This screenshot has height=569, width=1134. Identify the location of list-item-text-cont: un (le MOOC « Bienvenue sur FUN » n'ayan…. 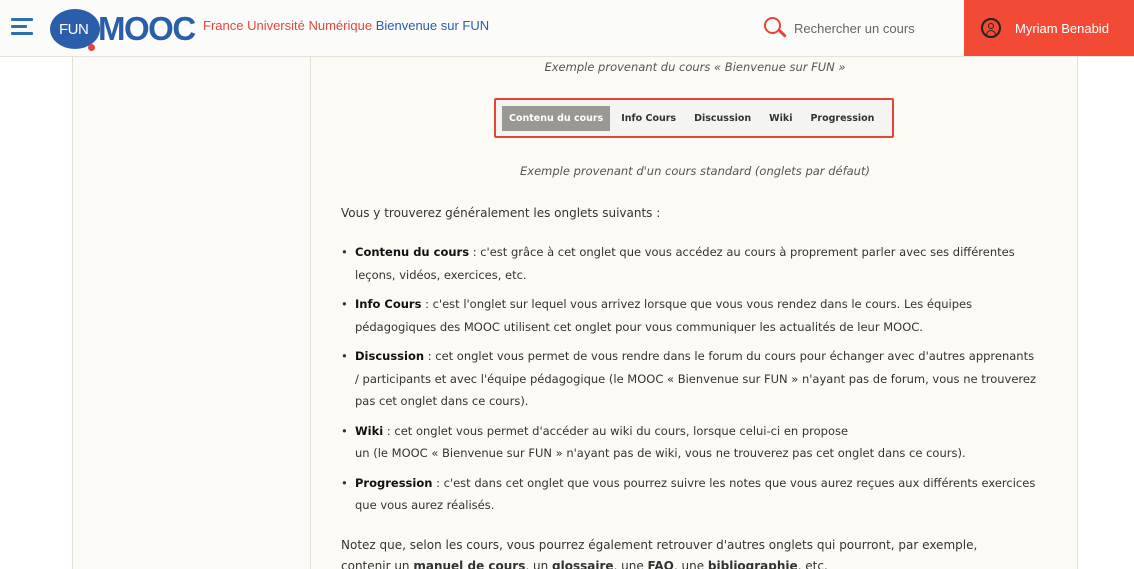
(660, 453).